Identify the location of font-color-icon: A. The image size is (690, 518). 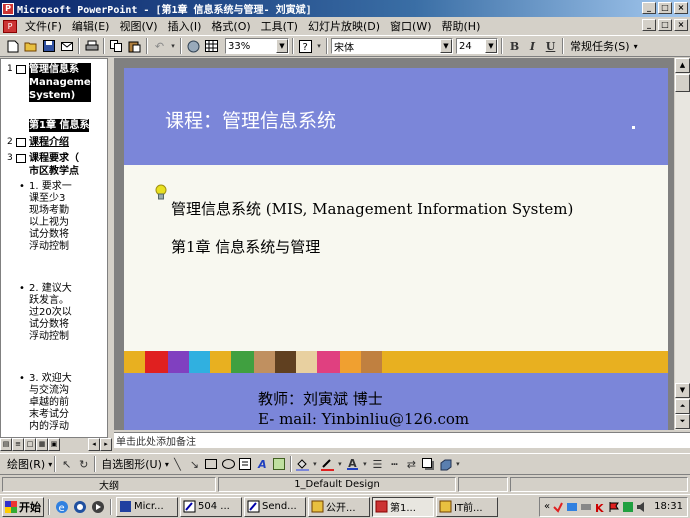
(352, 464).